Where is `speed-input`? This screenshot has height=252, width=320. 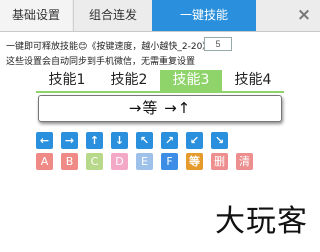 speed-input is located at coordinates (218, 44).